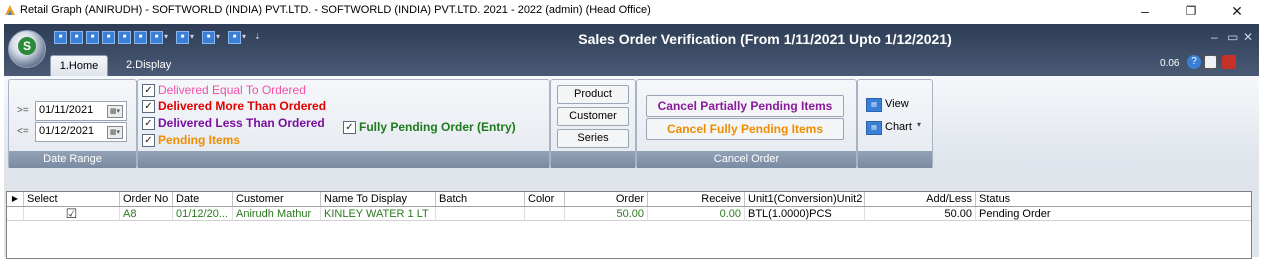 Image resolution: width=1267 pixels, height=259 pixels. Describe the element at coordinates (148, 123) in the screenshot. I see `filter-less-checkbox: ✓` at that location.